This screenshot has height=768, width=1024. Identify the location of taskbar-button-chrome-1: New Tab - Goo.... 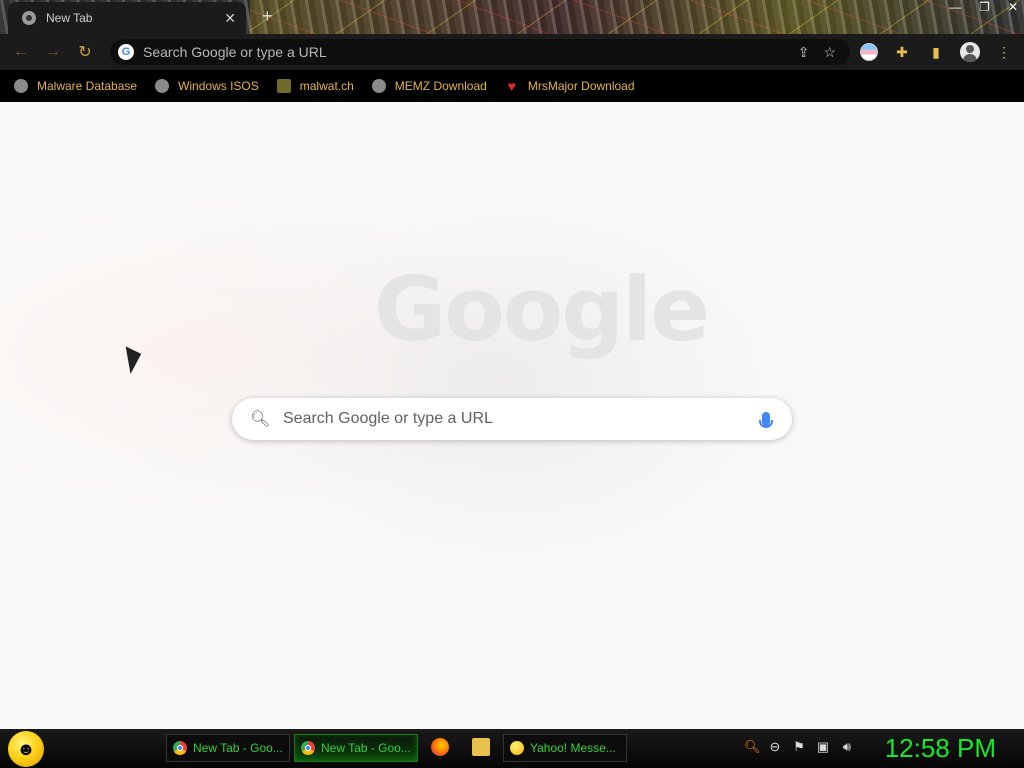
(228, 748).